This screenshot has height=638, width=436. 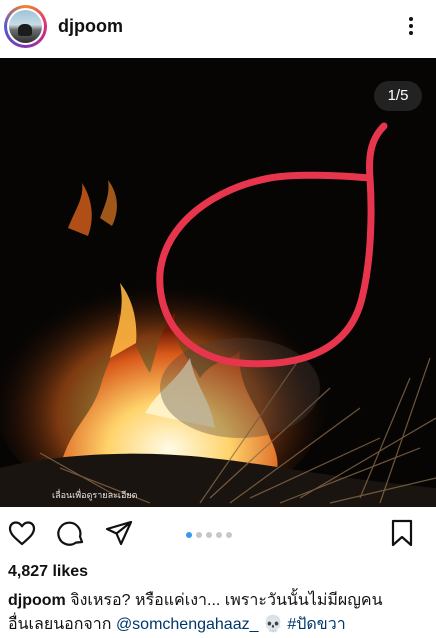 I want to click on caption-text-2: อื่นเลยนอกจาก, so click(x=60, y=624).